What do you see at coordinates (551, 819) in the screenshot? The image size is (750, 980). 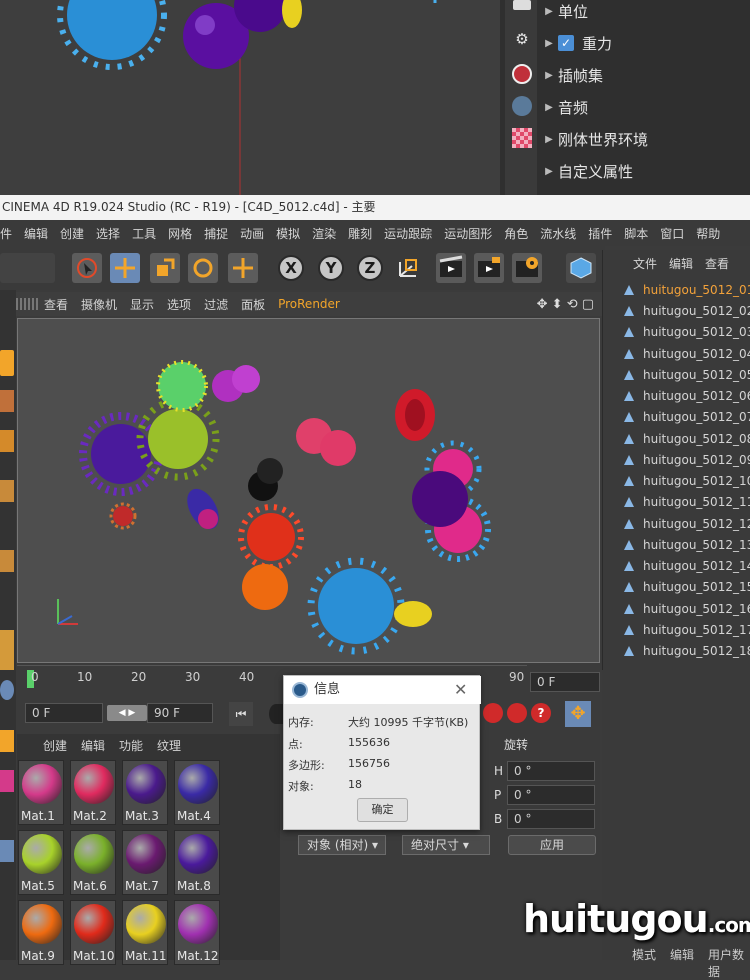 I see `rotation-b-field: 0 °` at bounding box center [551, 819].